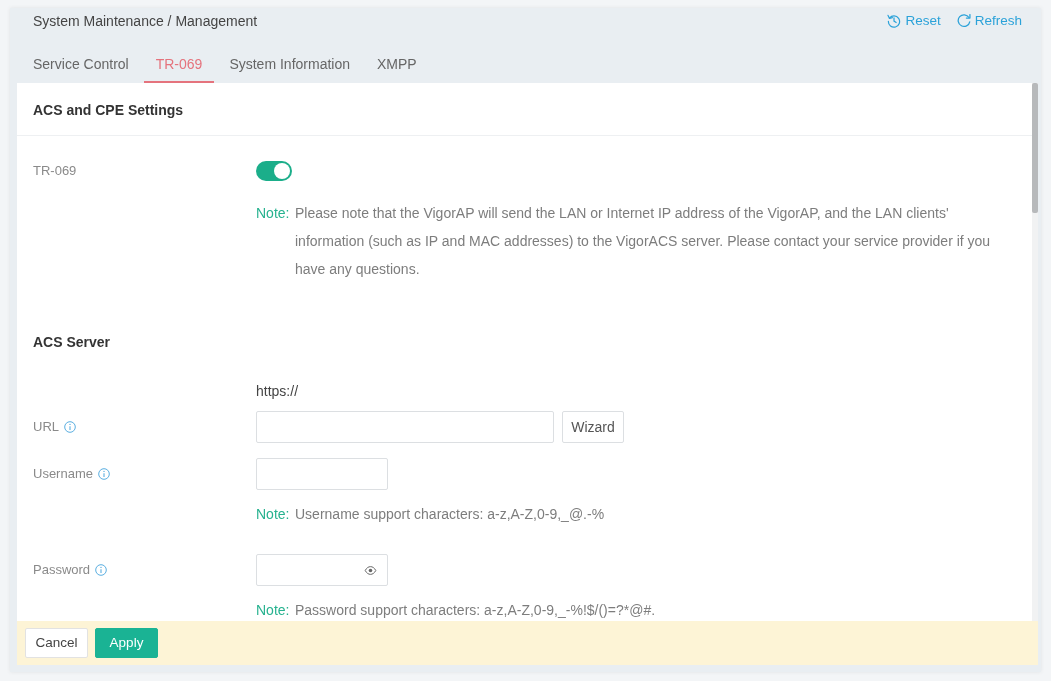 The width and height of the screenshot is (1051, 681). Describe the element at coordinates (56, 643) in the screenshot. I see `cancel-button: Cancel` at that location.